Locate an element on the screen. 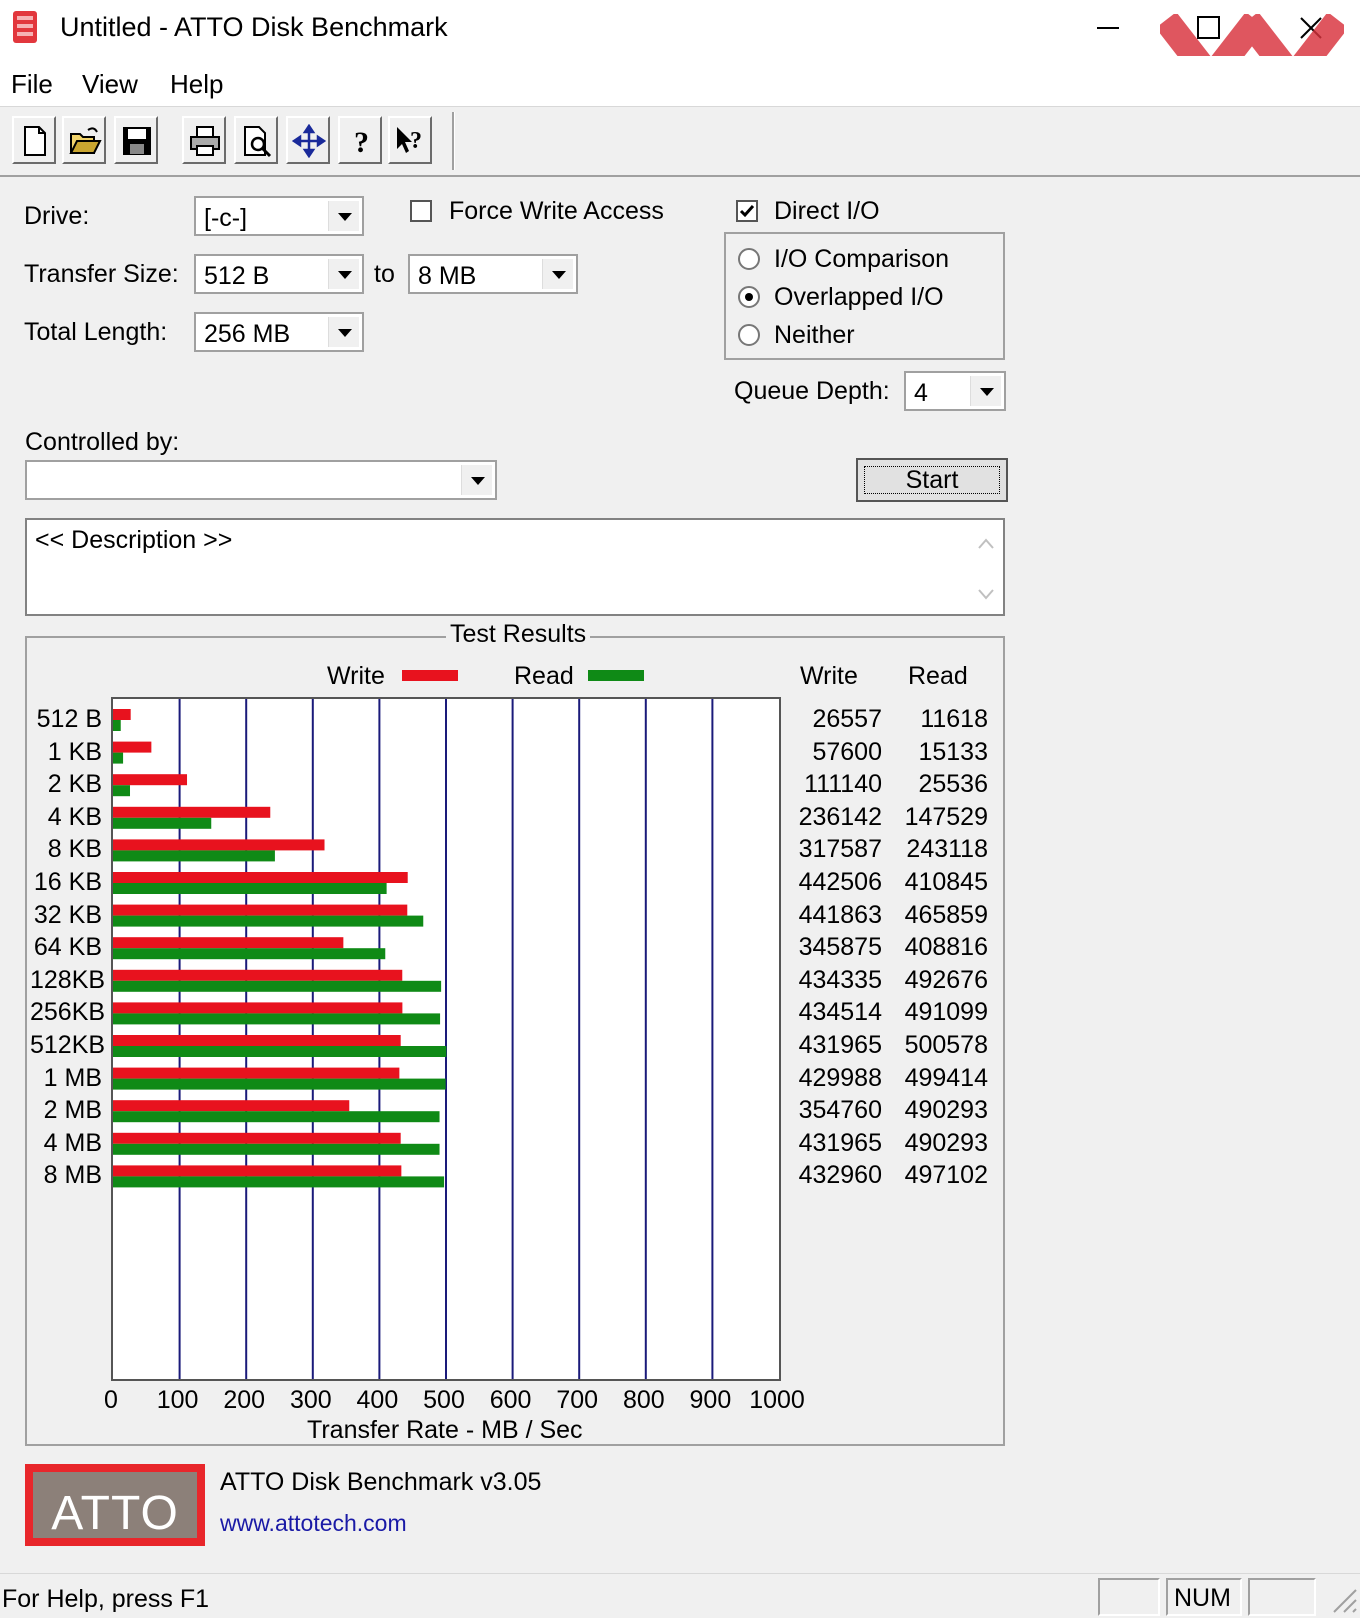  read-value: 465859 is located at coordinates (946, 914).